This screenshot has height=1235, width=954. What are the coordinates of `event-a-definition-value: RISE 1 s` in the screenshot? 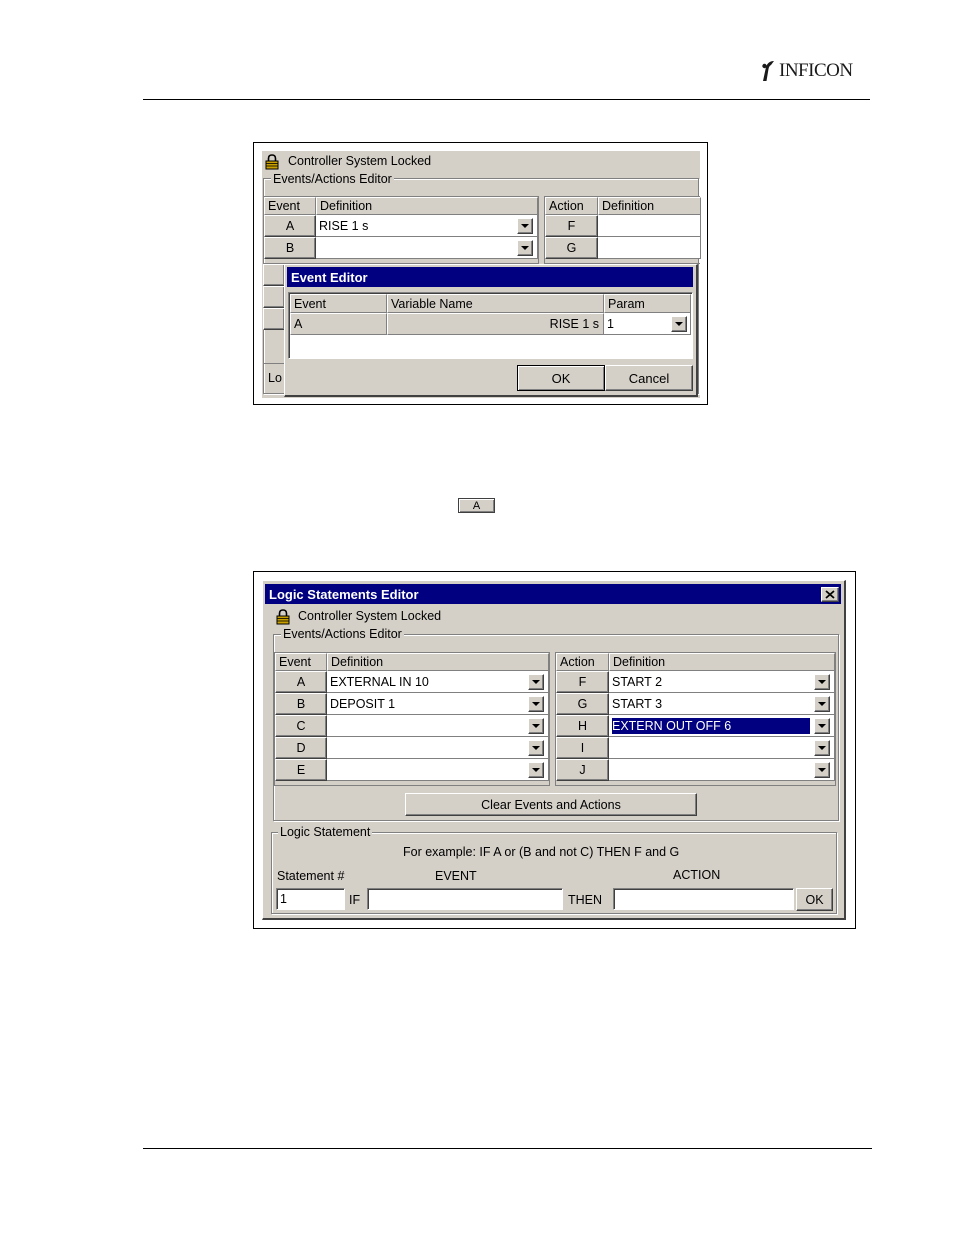 It's located at (344, 225).